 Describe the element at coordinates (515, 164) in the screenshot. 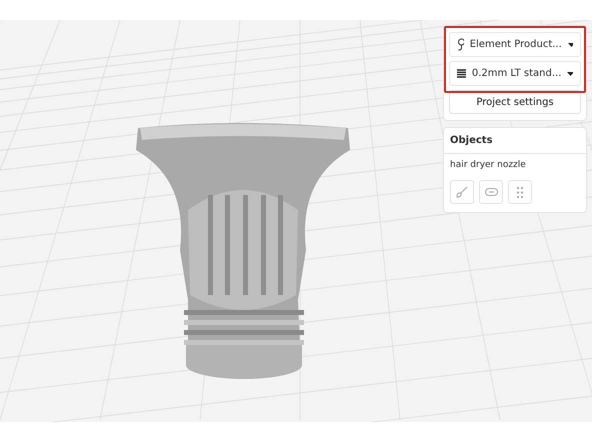

I see `object-list-item: hair dryer nozzle` at that location.